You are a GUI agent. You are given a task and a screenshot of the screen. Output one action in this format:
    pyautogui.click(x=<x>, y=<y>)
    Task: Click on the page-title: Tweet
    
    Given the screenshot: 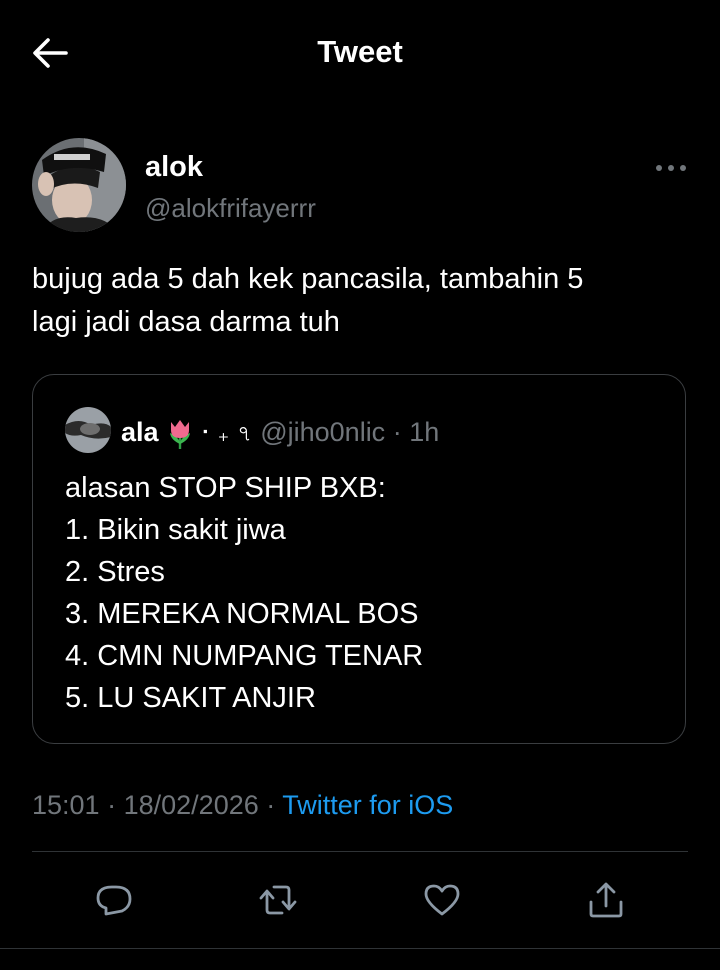 What is the action you would take?
    pyautogui.click(x=360, y=51)
    